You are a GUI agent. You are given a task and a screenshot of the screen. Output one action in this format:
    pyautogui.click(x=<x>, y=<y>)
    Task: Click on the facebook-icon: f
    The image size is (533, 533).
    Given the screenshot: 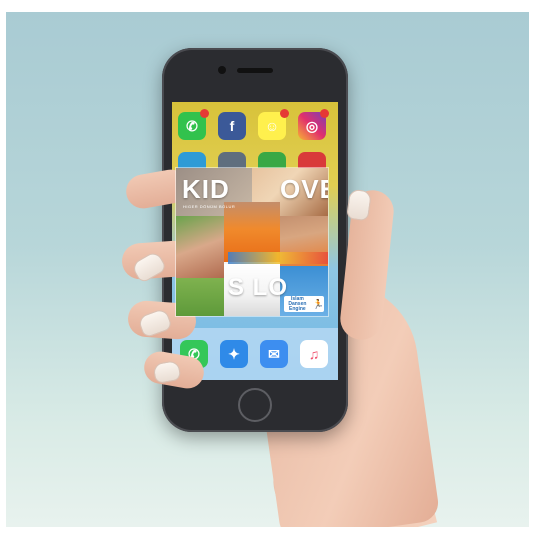 What is the action you would take?
    pyautogui.click(x=232, y=126)
    